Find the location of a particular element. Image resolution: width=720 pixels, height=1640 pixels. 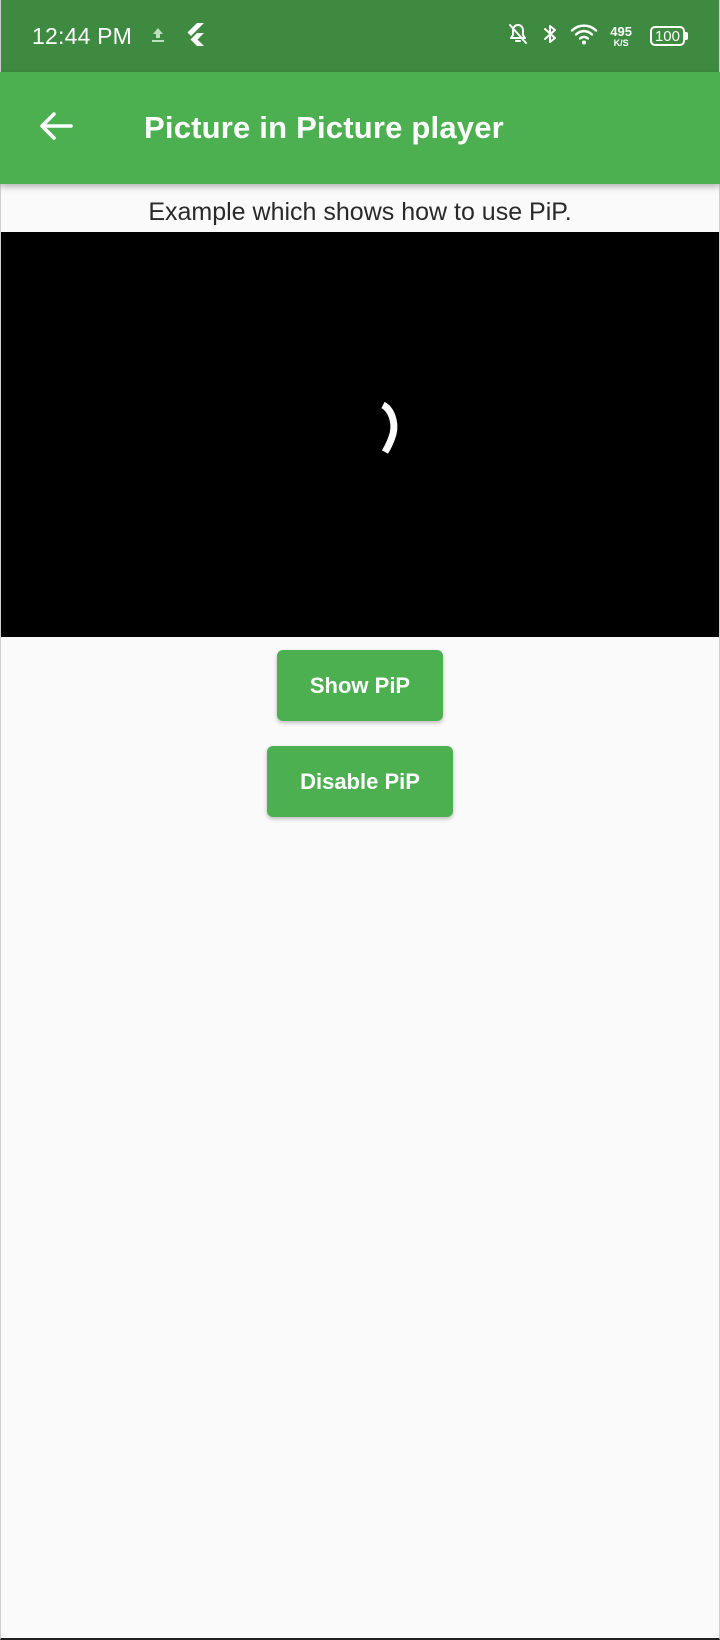

app-bar: Picture in Picture player is located at coordinates (360, 128).